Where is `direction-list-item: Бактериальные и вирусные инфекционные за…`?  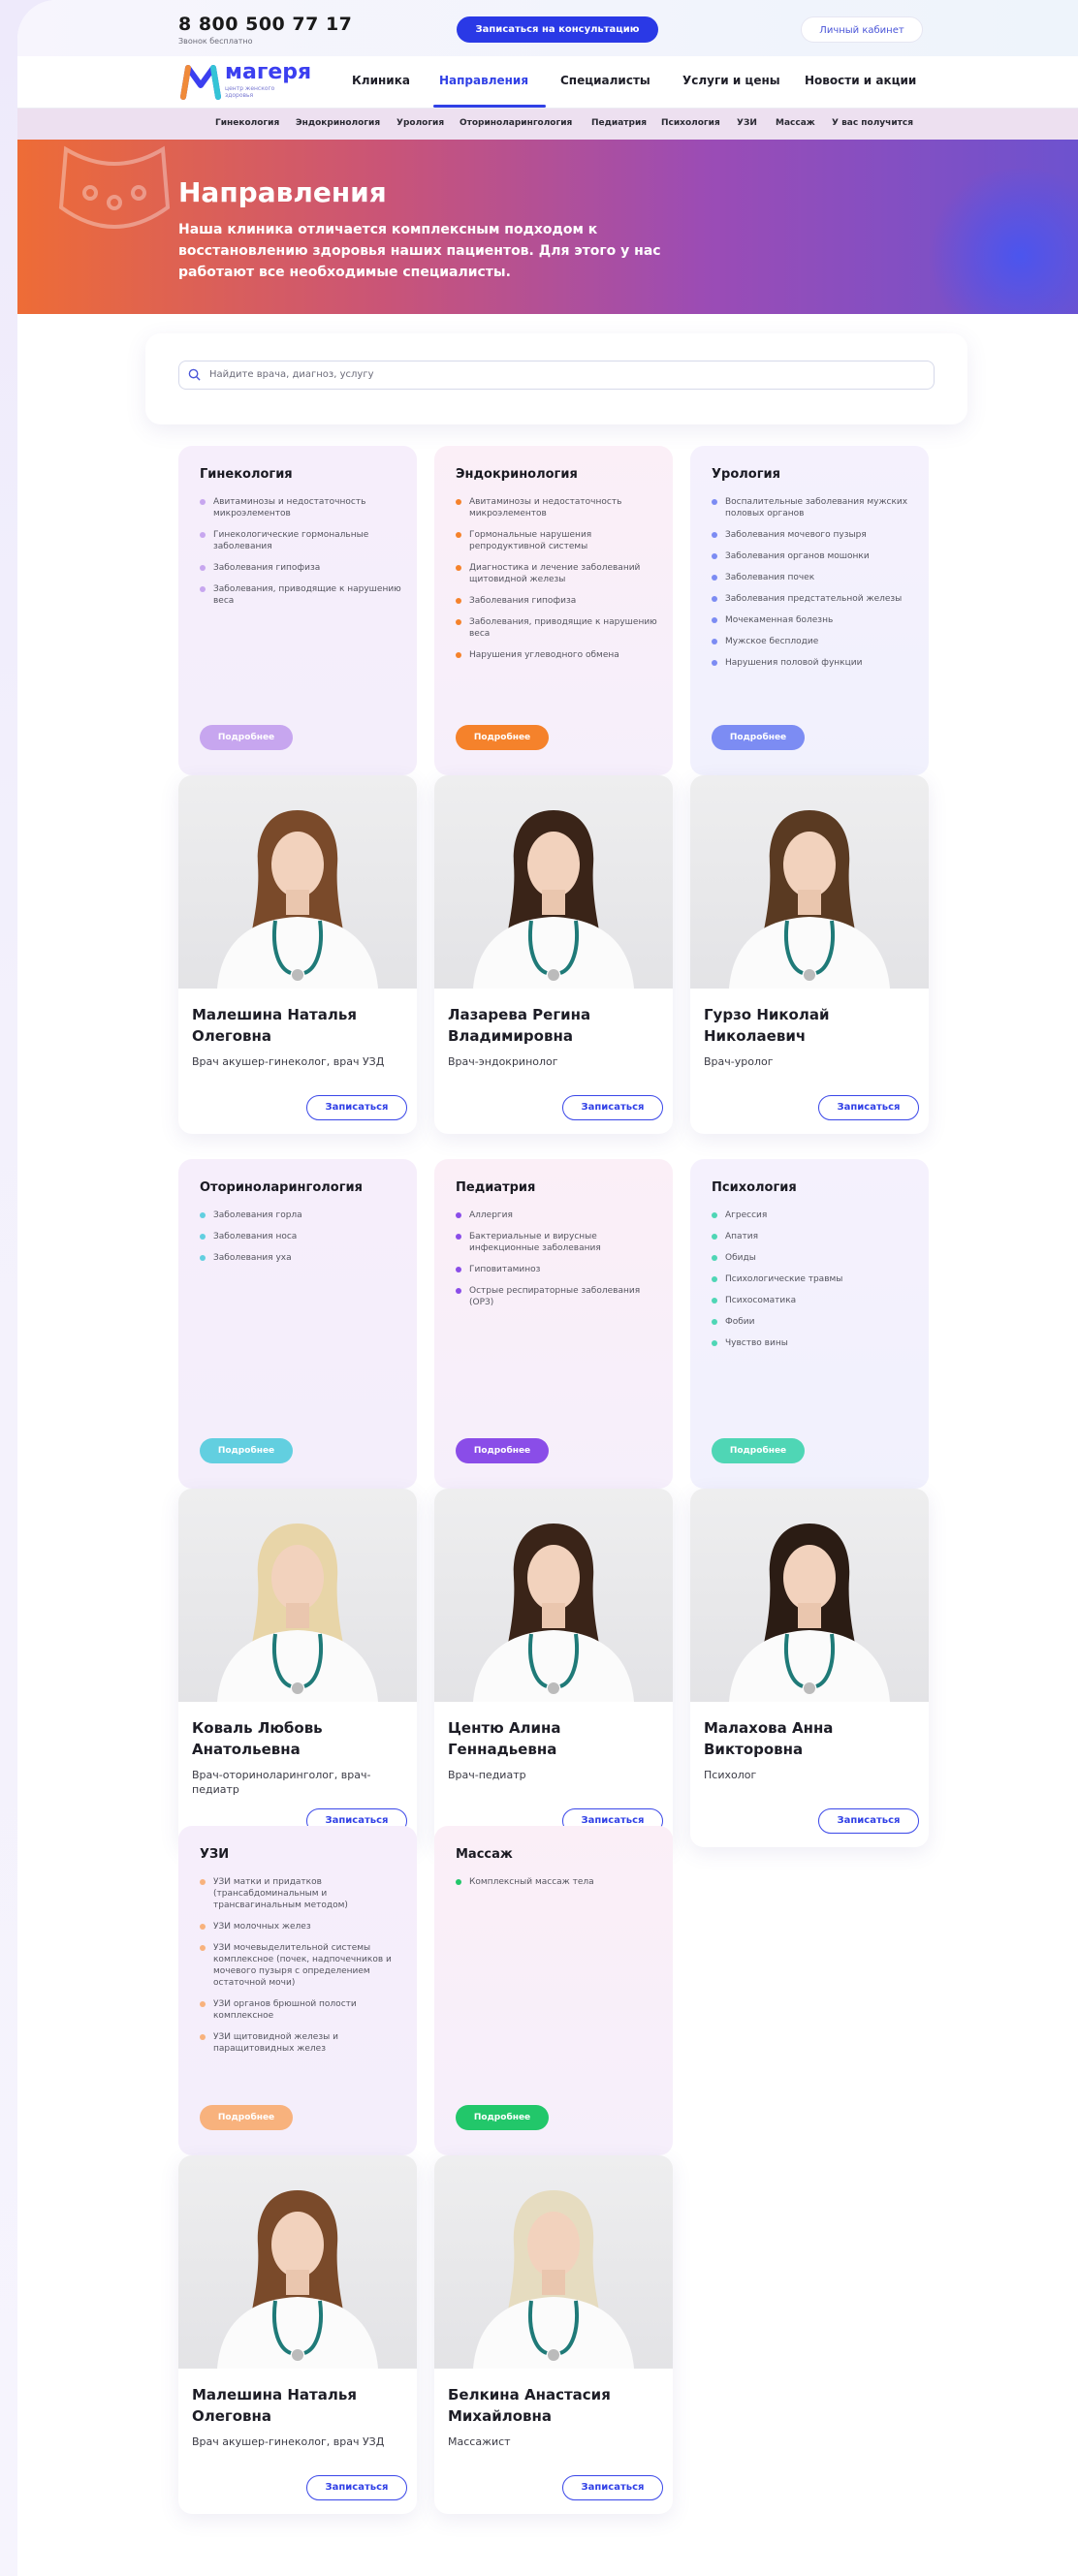
direction-list-item: Бактериальные и вирусные инфекционные за… is located at coordinates (557, 1242).